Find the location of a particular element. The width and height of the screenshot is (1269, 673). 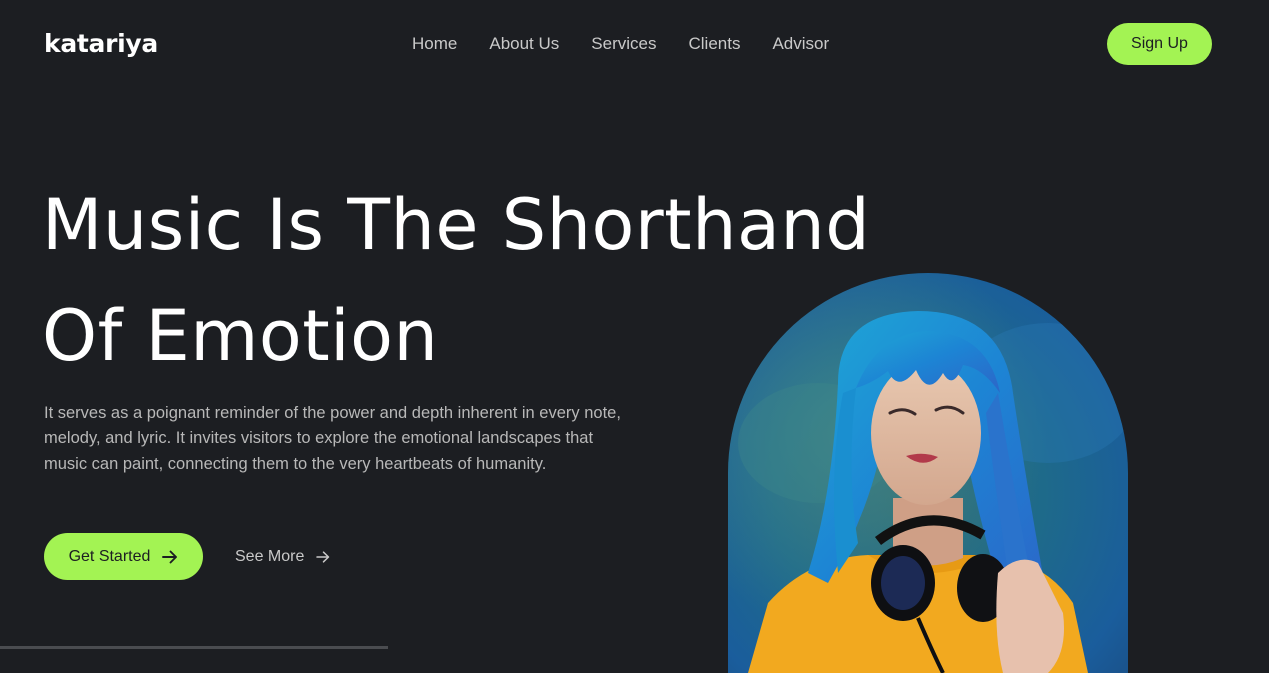

nav-link-about-us: About Us is located at coordinates (524, 44).